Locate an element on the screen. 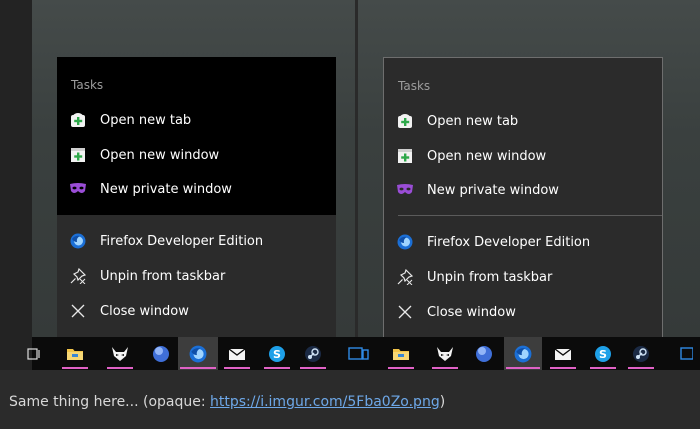 The width and height of the screenshot is (700, 429). taskbar: S S is located at coordinates (363, 353).